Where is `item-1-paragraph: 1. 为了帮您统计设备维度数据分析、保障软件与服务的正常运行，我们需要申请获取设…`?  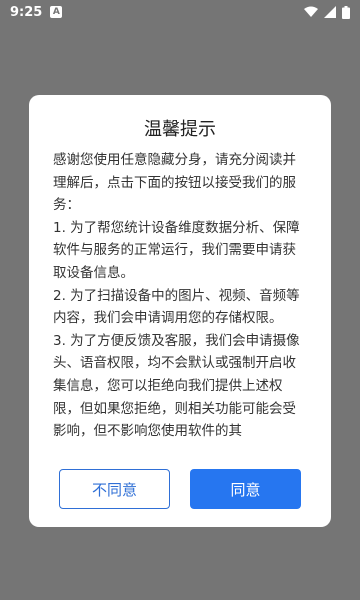
item-1-paragraph: 1. 为了帮您统计设备维度数据分析、保障软件与服务的正常运行，我们需要申请获取设… is located at coordinates (176, 250).